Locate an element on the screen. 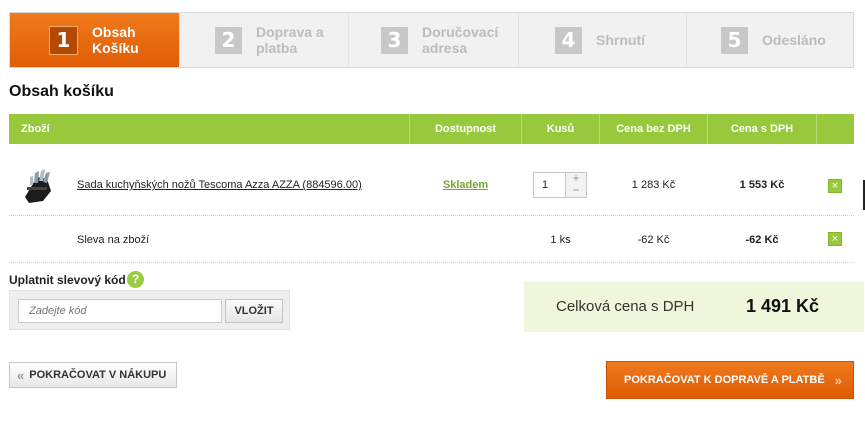 The image size is (865, 434). discount-price-no-vat: -62 Kč is located at coordinates (653, 240).